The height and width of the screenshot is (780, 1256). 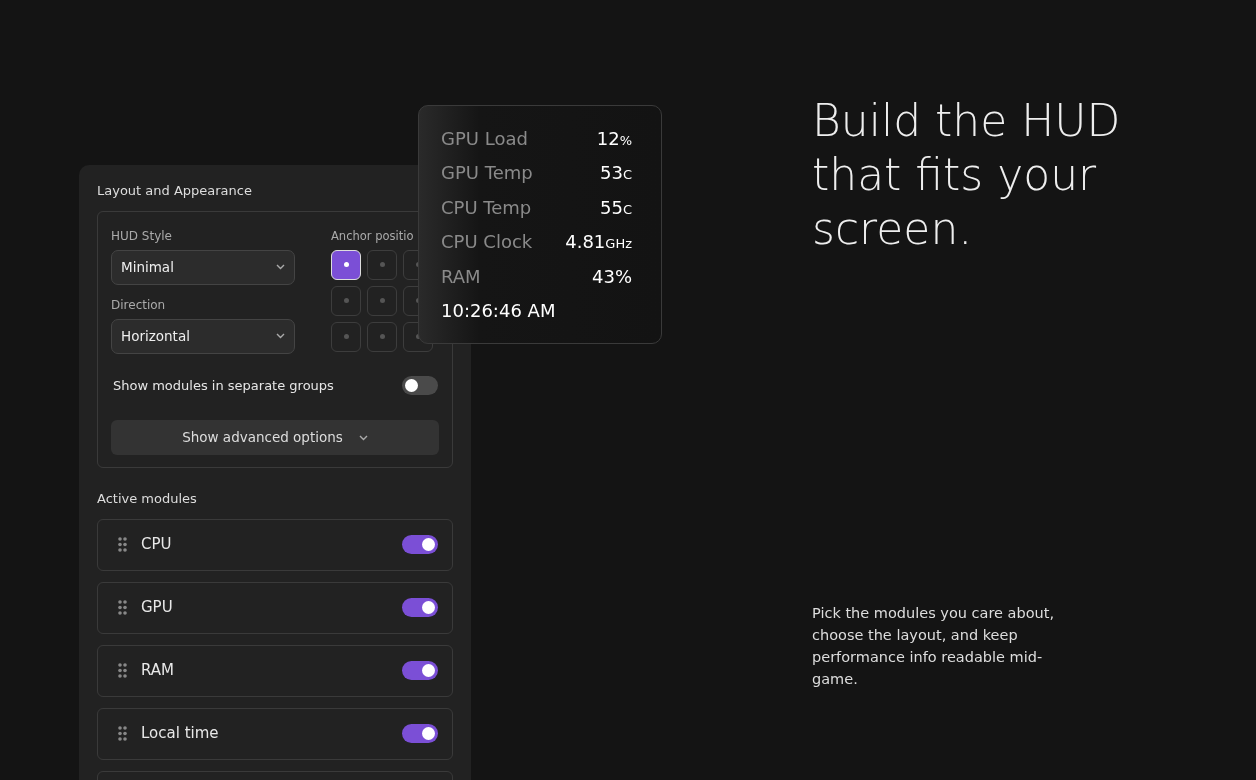 I want to click on module-name: GPU, so click(x=157, y=608).